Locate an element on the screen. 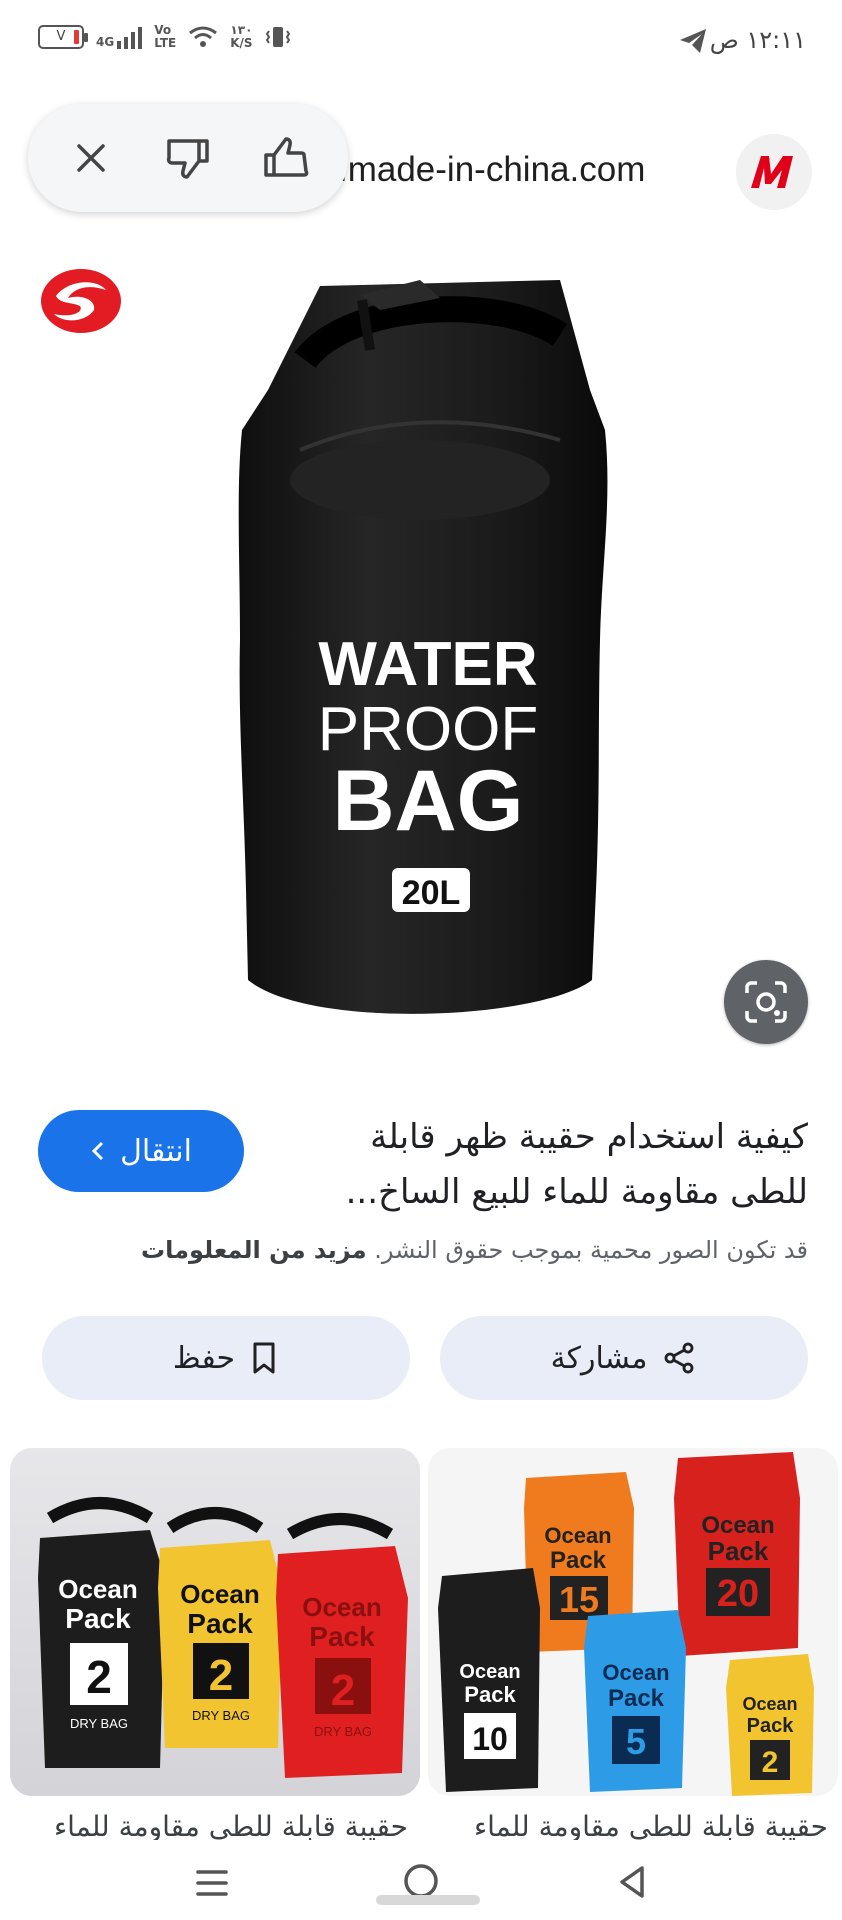  speed-unit: K/S is located at coordinates (241, 43).